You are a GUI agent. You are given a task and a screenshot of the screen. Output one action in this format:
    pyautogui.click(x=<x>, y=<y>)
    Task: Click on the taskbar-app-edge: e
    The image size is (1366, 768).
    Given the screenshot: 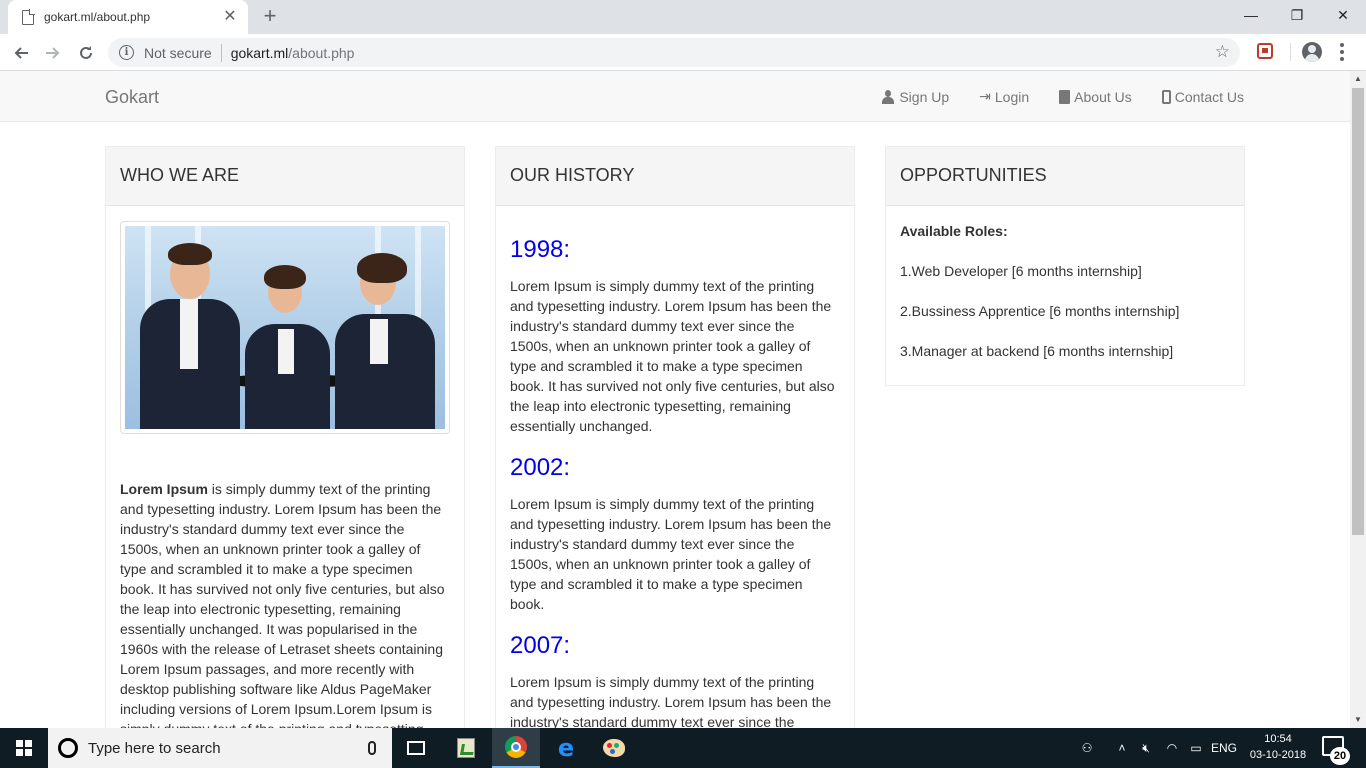 What is the action you would take?
    pyautogui.click(x=566, y=748)
    